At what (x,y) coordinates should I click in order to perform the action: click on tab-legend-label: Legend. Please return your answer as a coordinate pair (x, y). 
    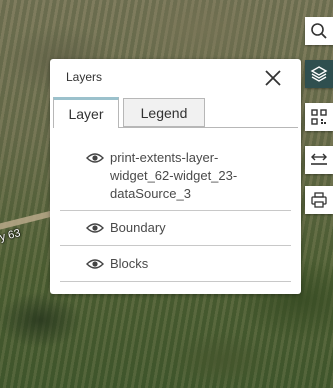
    Looking at the image, I should click on (164, 112).